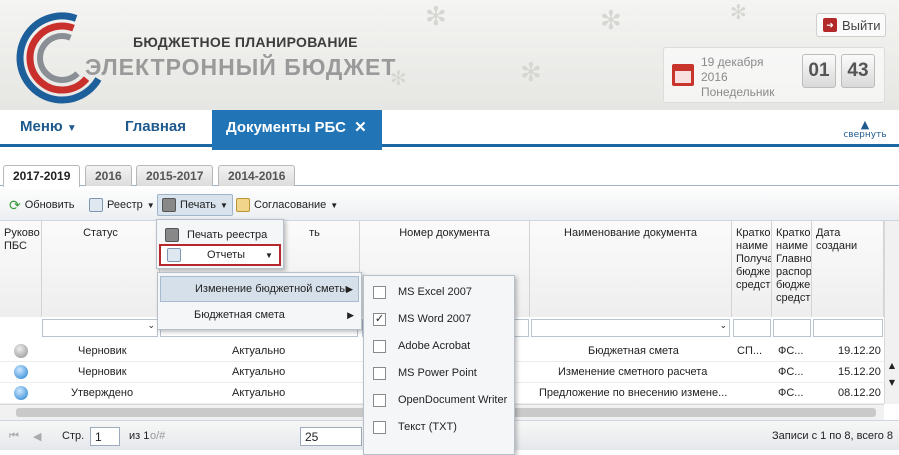  Describe the element at coordinates (439, 400) in the screenshot. I see `format-option: OpenDocument Writer` at that location.